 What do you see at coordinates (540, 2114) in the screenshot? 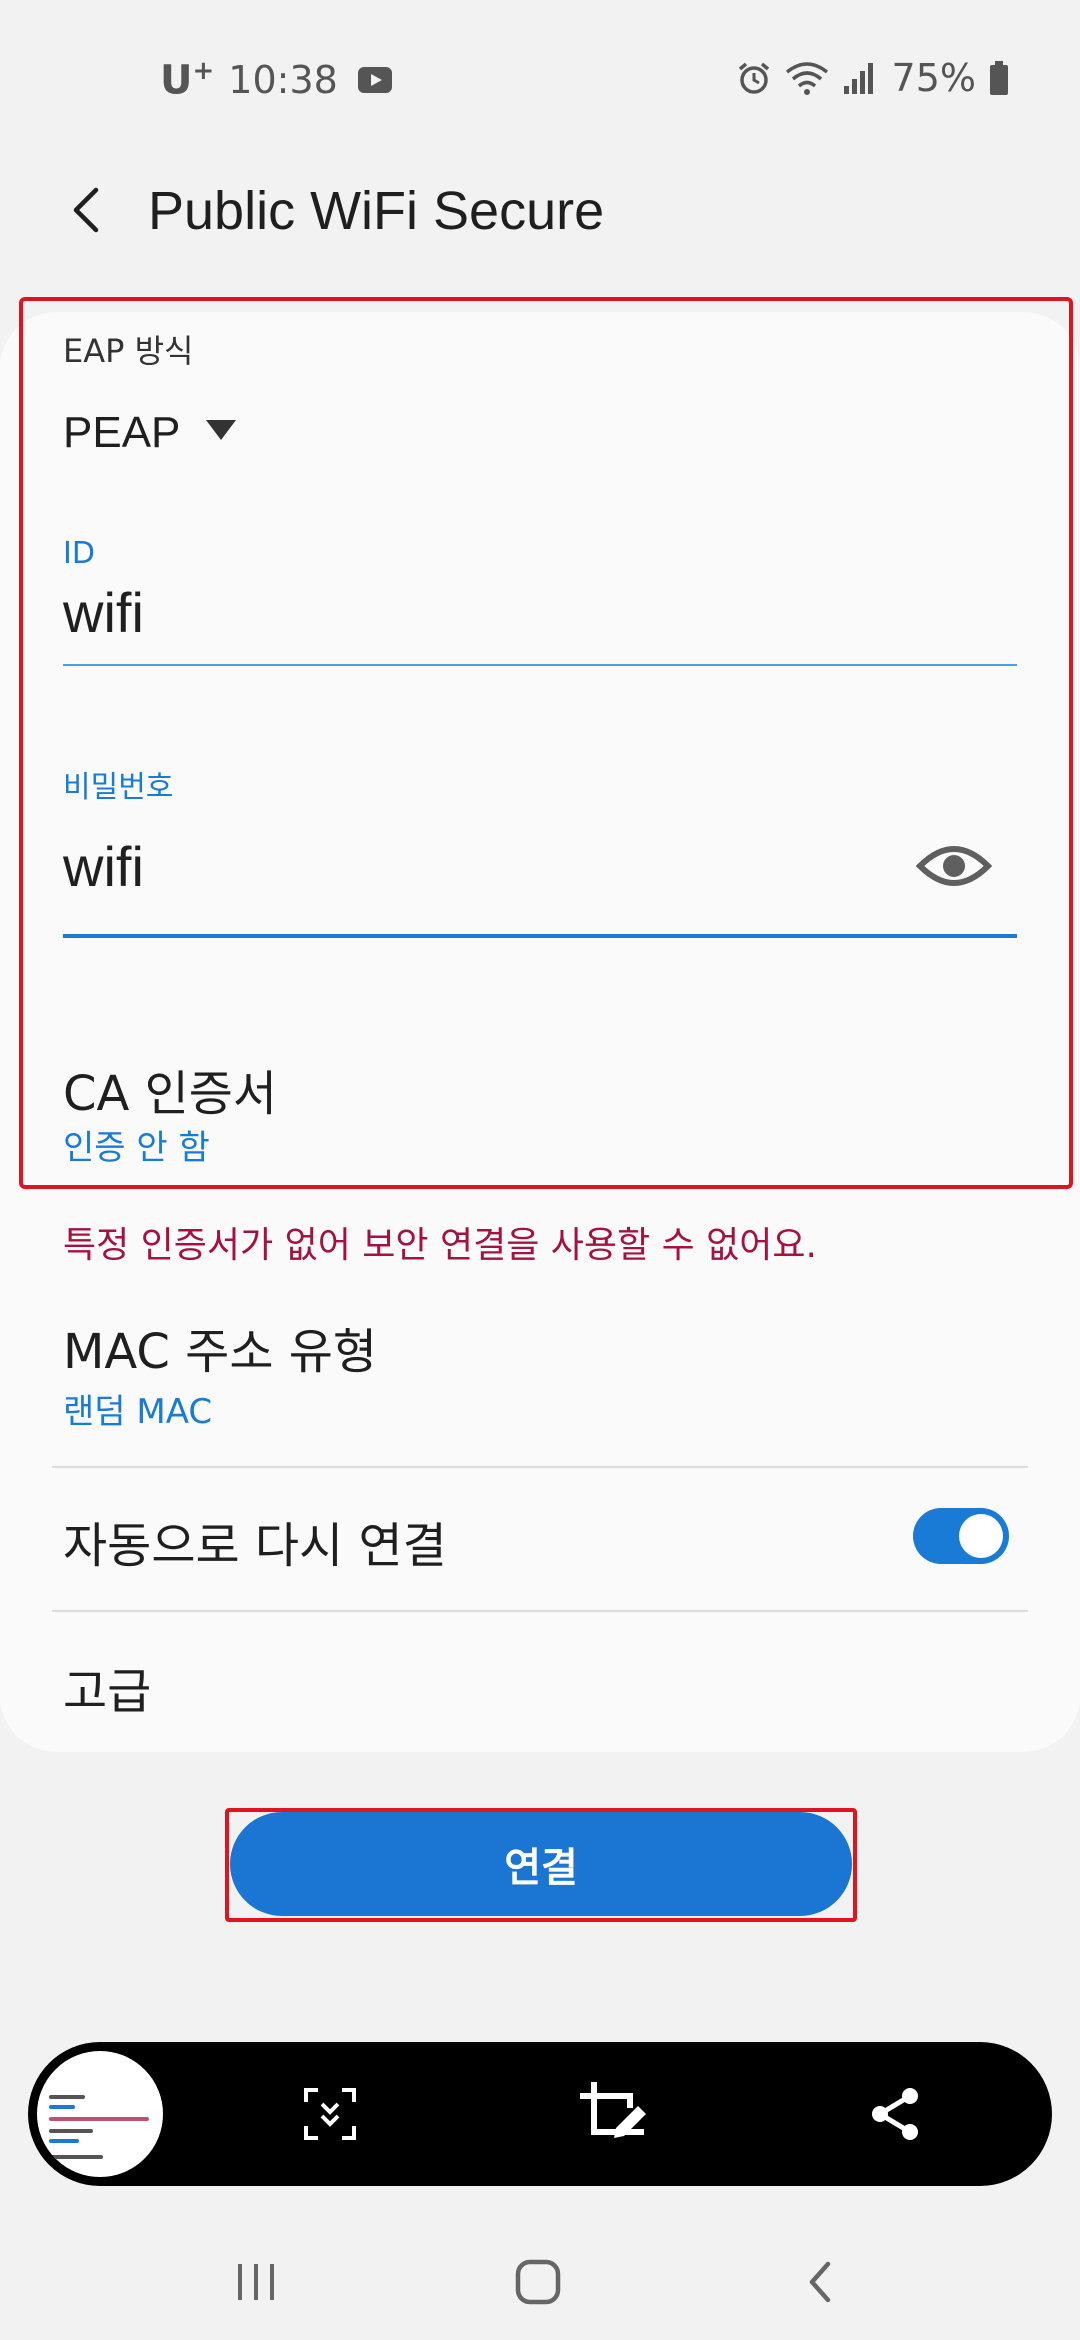
I see `screenshot-toolbar` at bounding box center [540, 2114].